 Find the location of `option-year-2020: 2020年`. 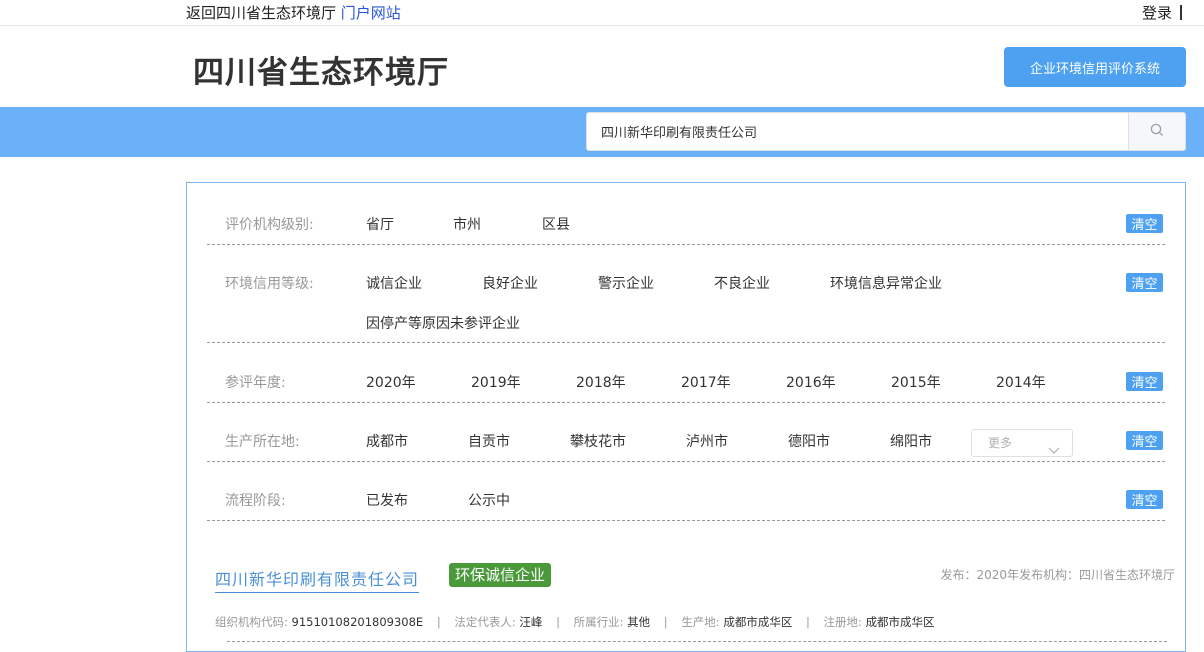

option-year-2020: 2020年 is located at coordinates (391, 382).